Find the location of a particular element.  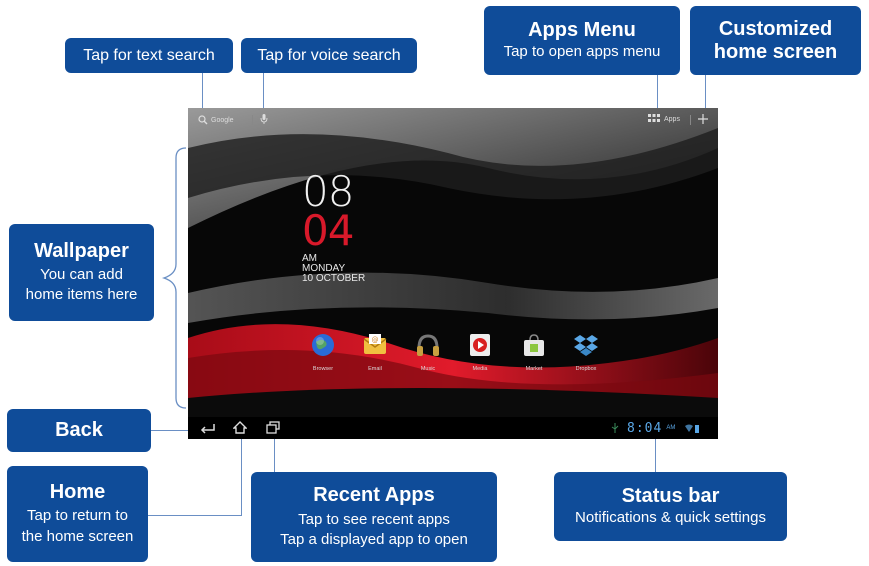

add-icon is located at coordinates (703, 119).